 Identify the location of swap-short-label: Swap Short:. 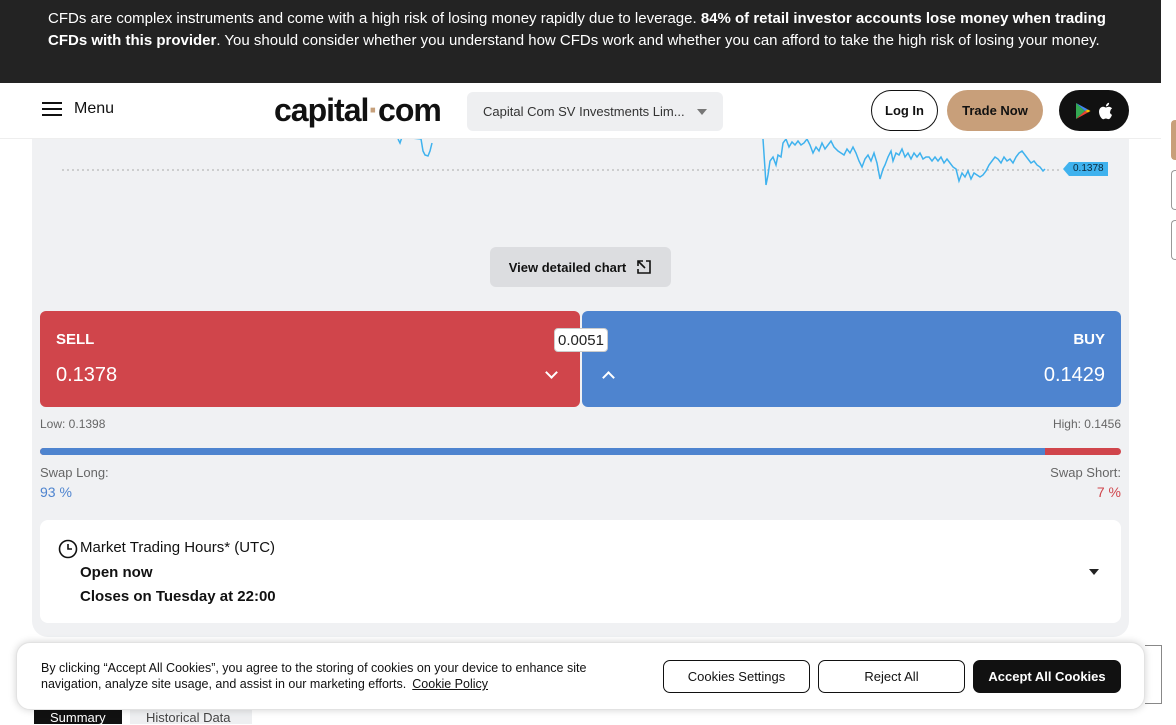
(1085, 472).